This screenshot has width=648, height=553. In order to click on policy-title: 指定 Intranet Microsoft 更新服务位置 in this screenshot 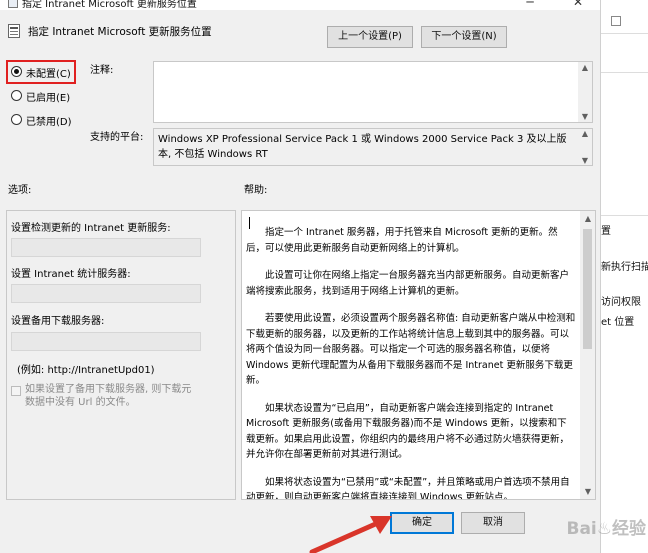, I will do `click(120, 32)`.